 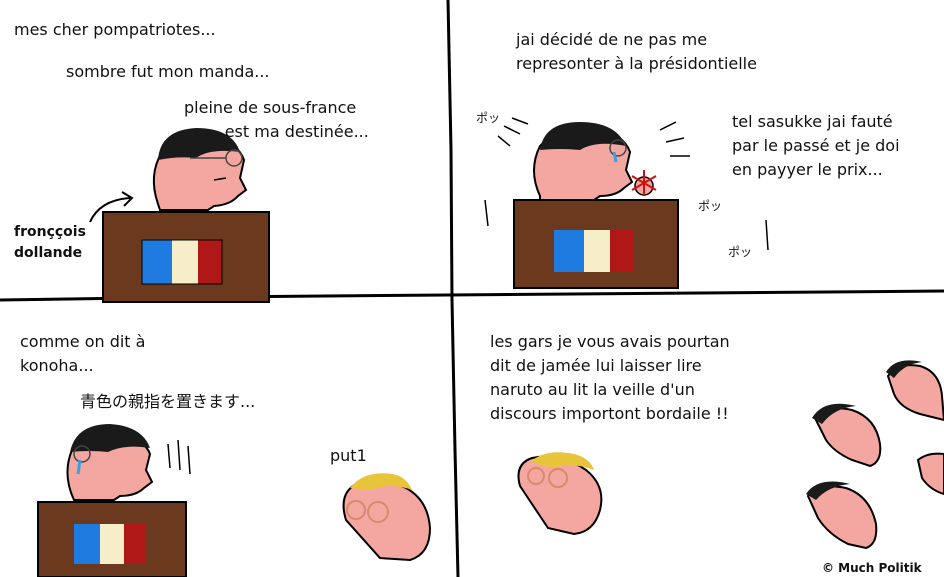 What do you see at coordinates (875, 457) in the screenshot?
I see `crowd` at bounding box center [875, 457].